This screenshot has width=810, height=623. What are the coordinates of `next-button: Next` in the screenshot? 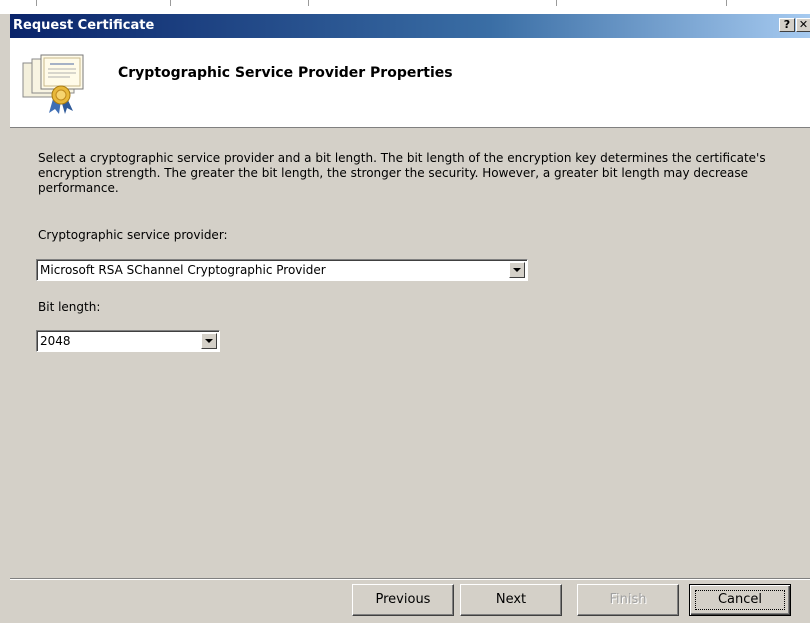 It's located at (511, 600).